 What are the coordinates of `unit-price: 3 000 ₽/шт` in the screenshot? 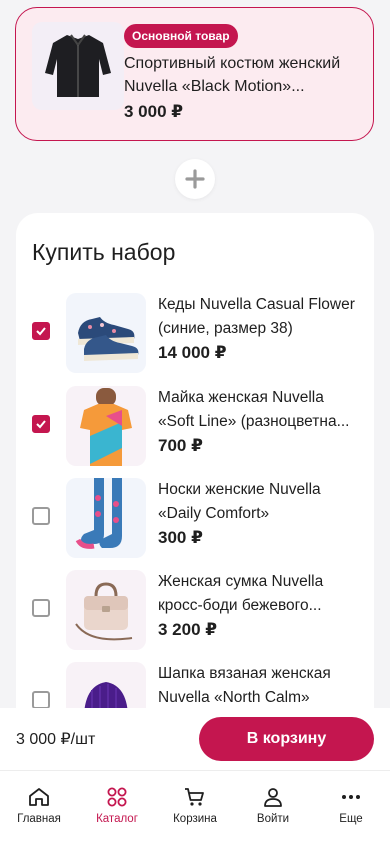 It's located at (56, 739).